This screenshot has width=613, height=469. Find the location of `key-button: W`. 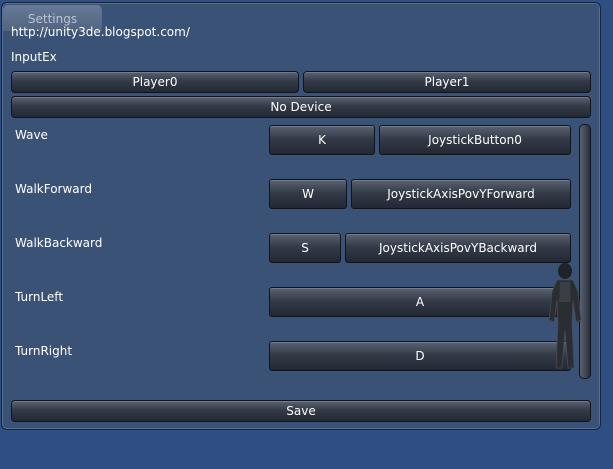

key-button: W is located at coordinates (308, 194).